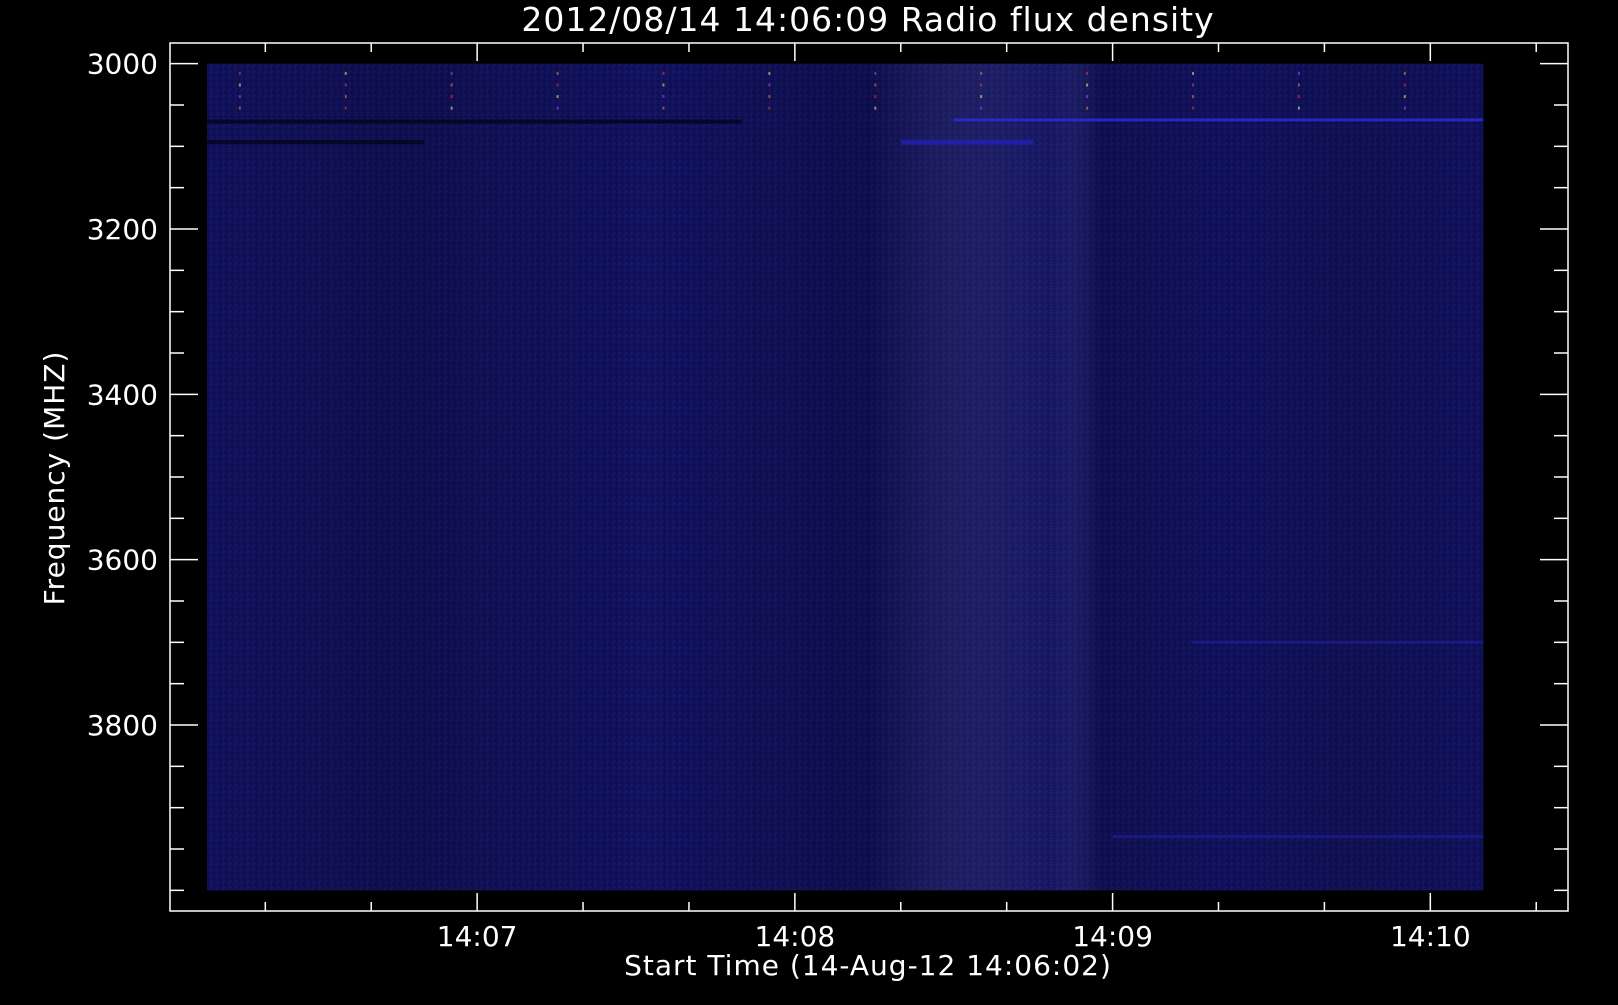 The width and height of the screenshot is (1618, 1005). I want to click on x-tick-label: 14:10, so click(1430, 936).